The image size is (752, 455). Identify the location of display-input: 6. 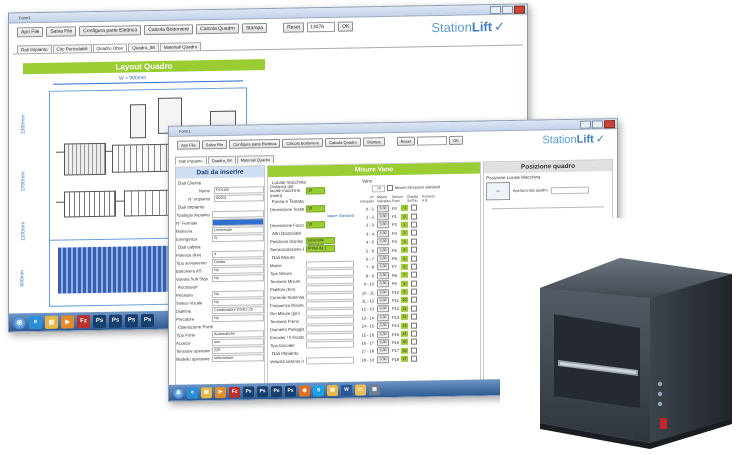
(404, 266).